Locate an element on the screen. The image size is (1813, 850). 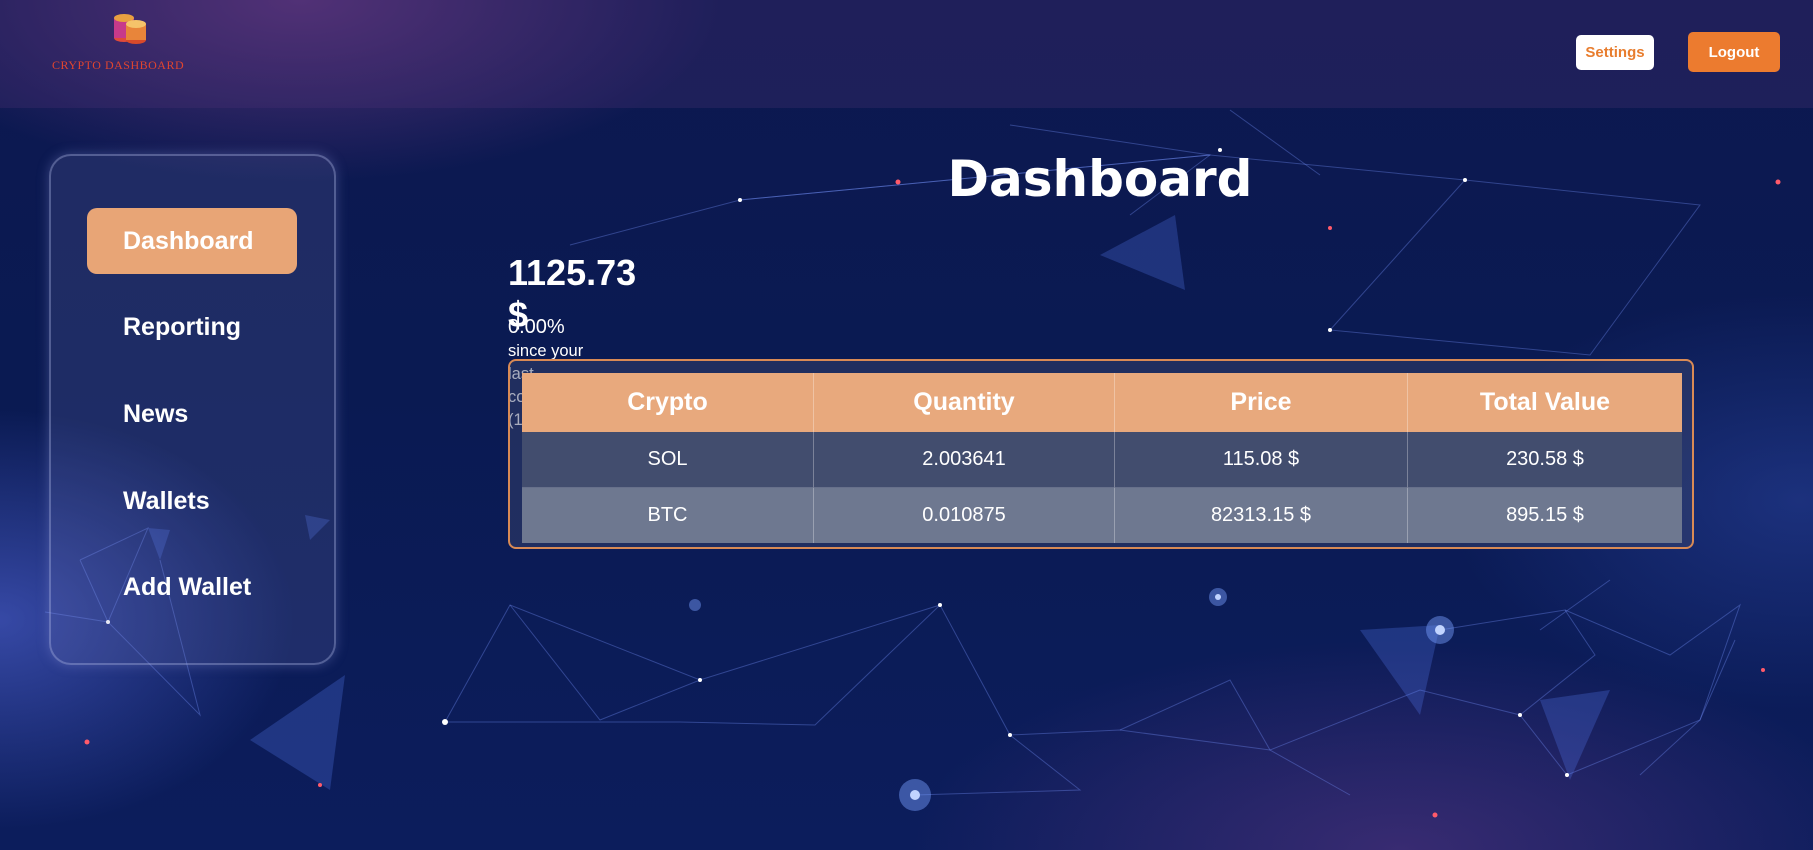
settings-button: Settings is located at coordinates (1615, 52).